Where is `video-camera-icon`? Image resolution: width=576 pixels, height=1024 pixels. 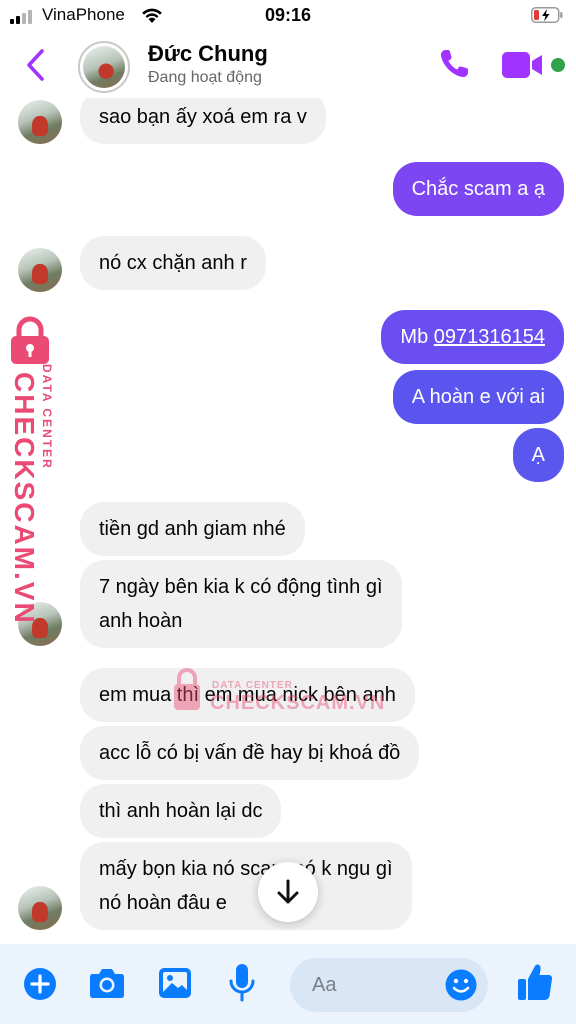 video-camera-icon is located at coordinates (523, 65).